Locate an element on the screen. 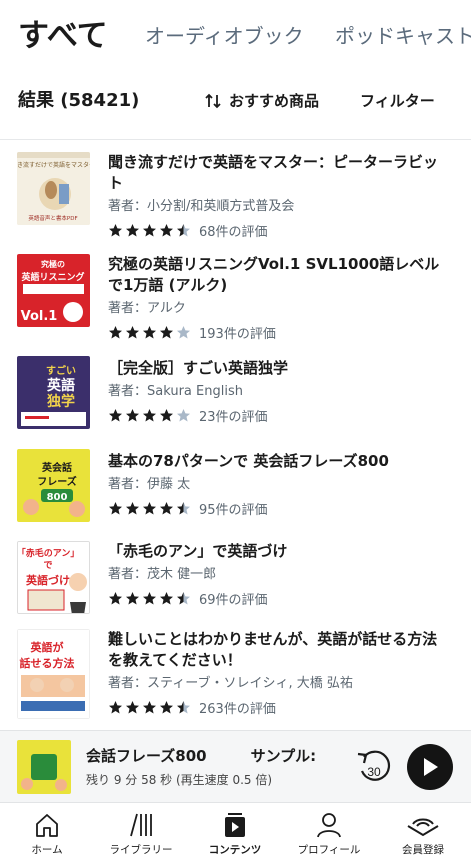  bottom-nav: ホーム ライブラリー コンテンツ プロフィール 会員登録 is located at coordinates (235, 835).